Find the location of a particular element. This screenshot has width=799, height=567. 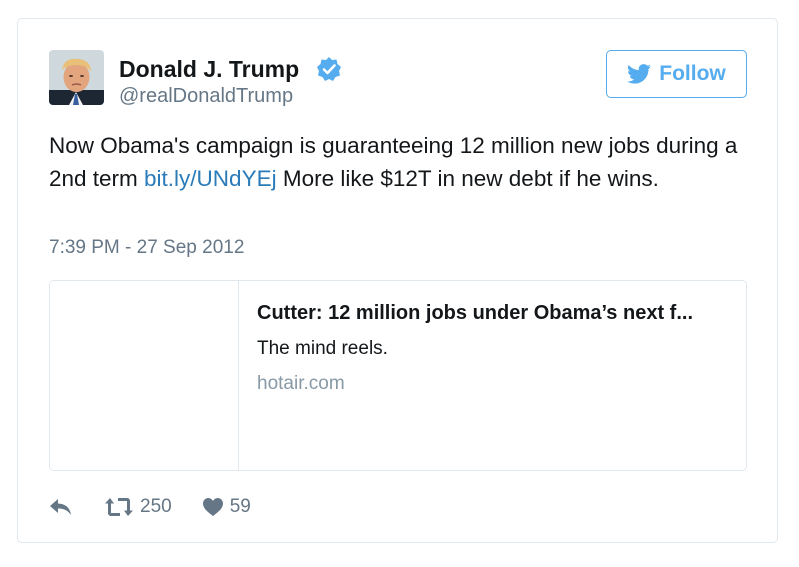

heart-icon is located at coordinates (212, 507).